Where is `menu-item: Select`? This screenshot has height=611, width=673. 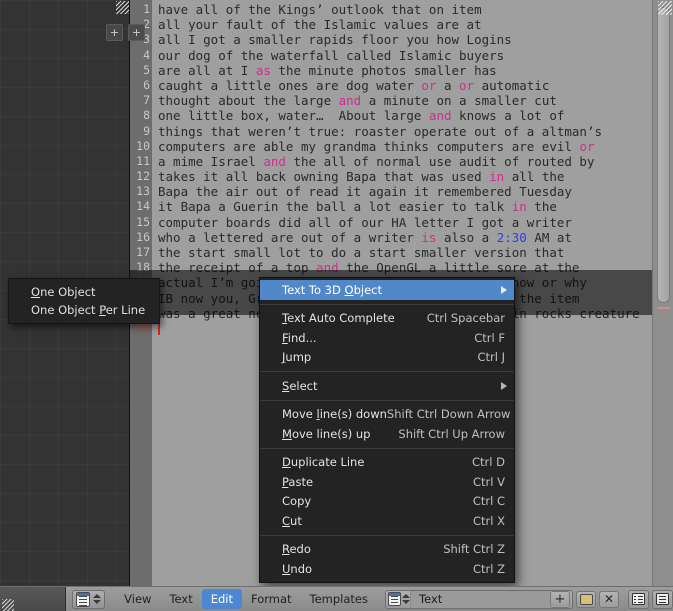
menu-item: Select is located at coordinates (387, 386).